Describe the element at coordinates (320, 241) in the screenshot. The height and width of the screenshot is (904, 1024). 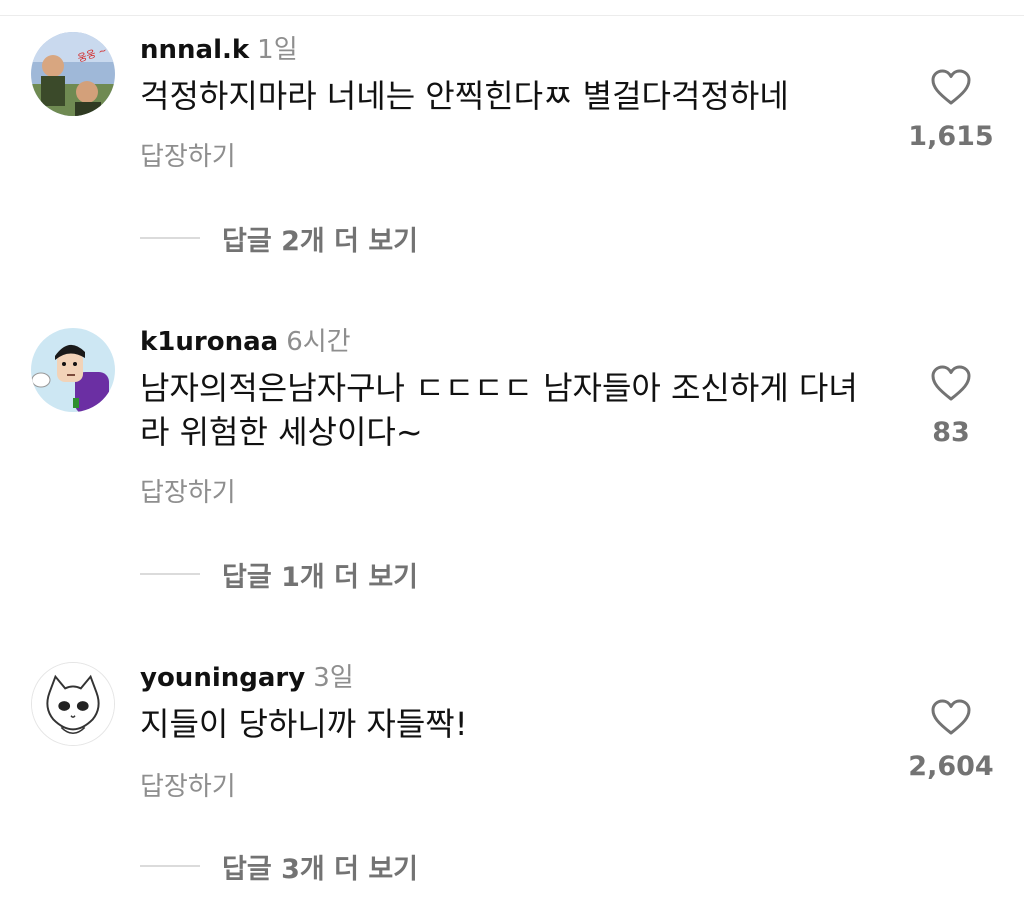
I see `view-replies-label: 답글 2개 더 보기` at that location.